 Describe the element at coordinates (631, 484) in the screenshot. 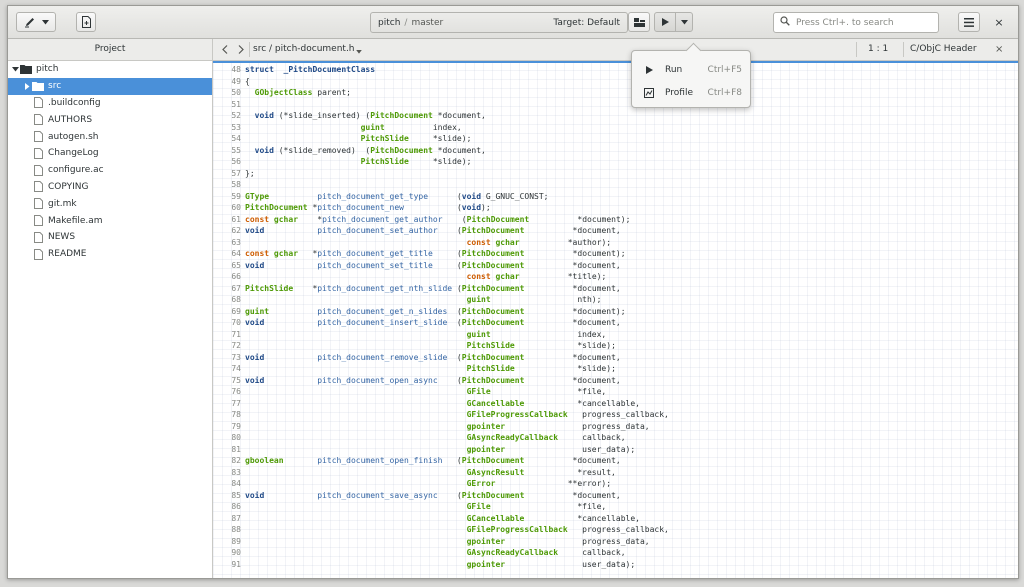

I see `code-line: GError **error);` at that location.